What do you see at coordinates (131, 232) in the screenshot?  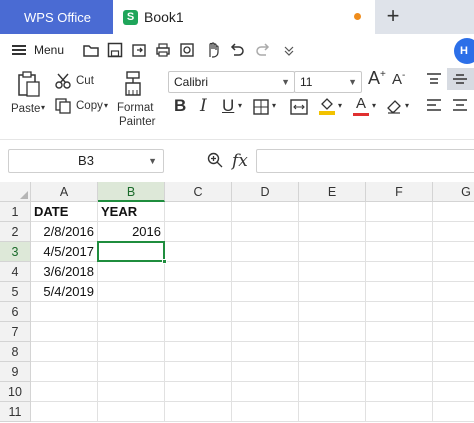 I see `cell-b2: 2016` at bounding box center [131, 232].